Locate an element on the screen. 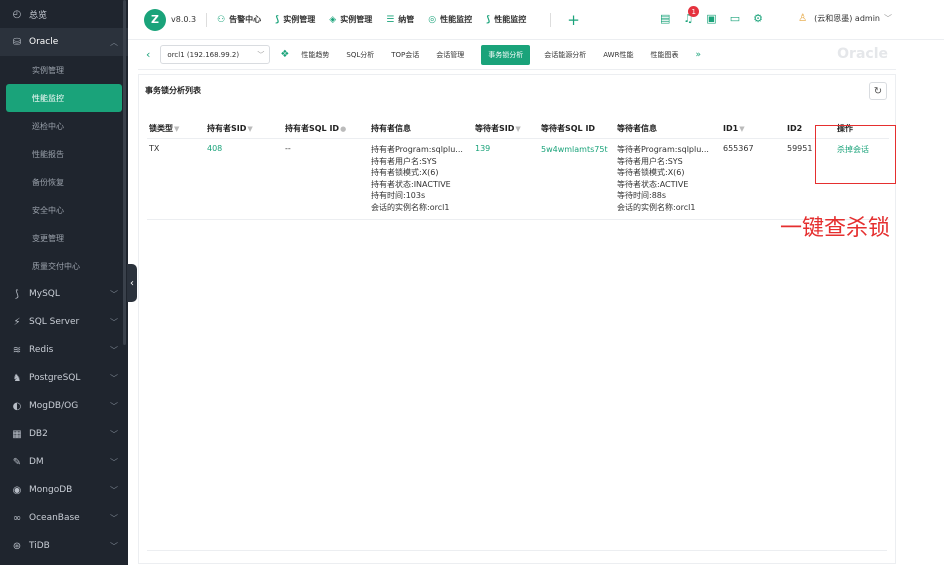 The width and height of the screenshot is (944, 565). toolbar-icons: ▤ ♫ 1 ▣ ▭ ⚙ is located at coordinates (718, 15).